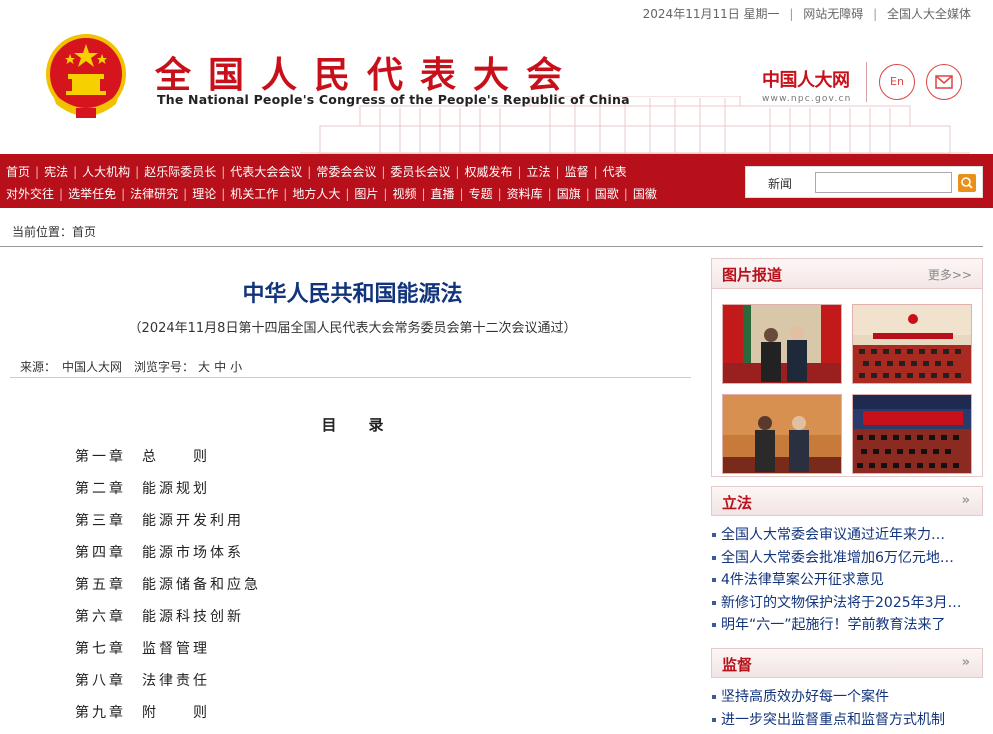 This screenshot has height=734, width=993. What do you see at coordinates (352, 328) in the screenshot?
I see `article-subtitle: （2024年11月8日第十四届全国人民代表大会常务委员会第十二次会议通过）` at bounding box center [352, 328].